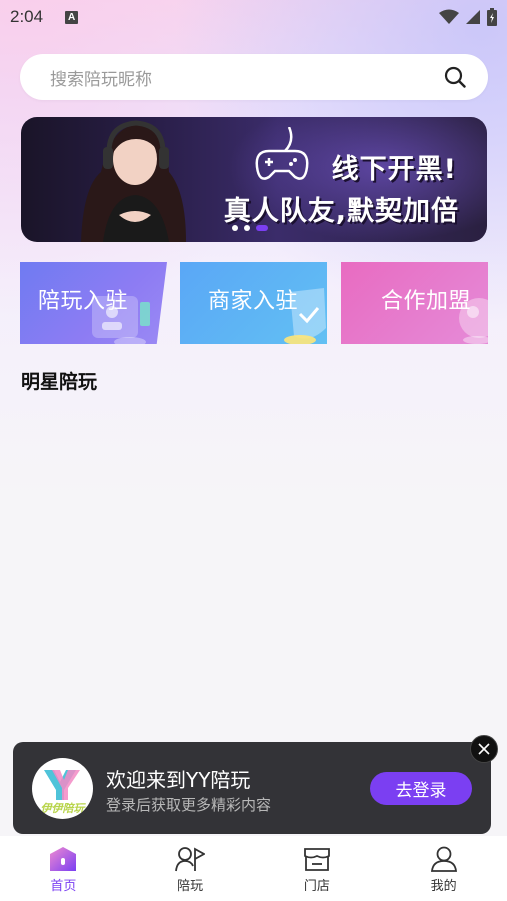  What do you see at coordinates (178, 780) in the screenshot?
I see `login-prompt-title: 欢迎来到YY陪玩` at bounding box center [178, 780].